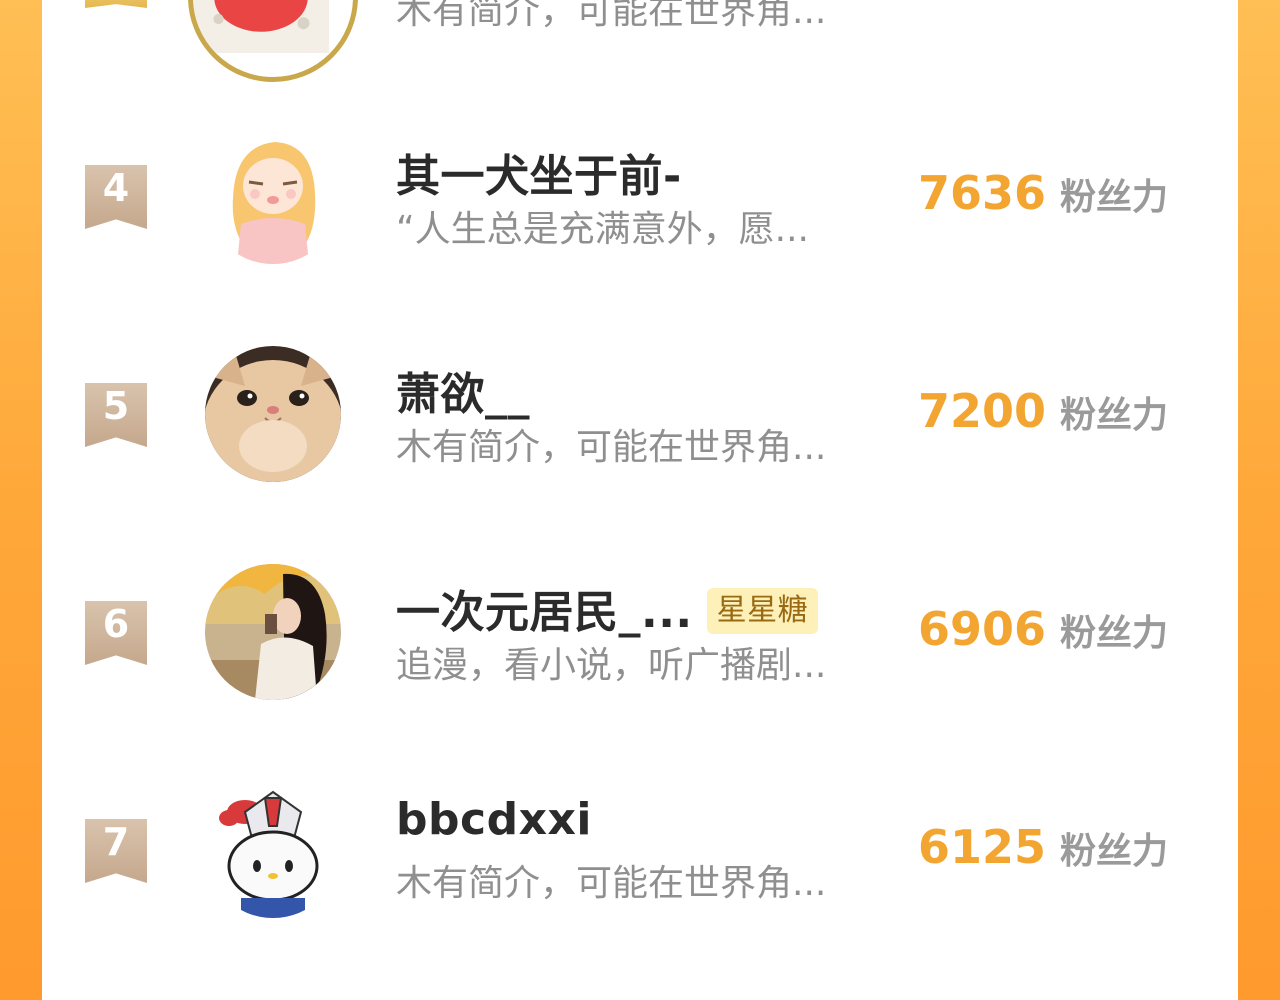 The image size is (1280, 1000). I want to click on anime-girl-avatar-icon, so click(273, 196).